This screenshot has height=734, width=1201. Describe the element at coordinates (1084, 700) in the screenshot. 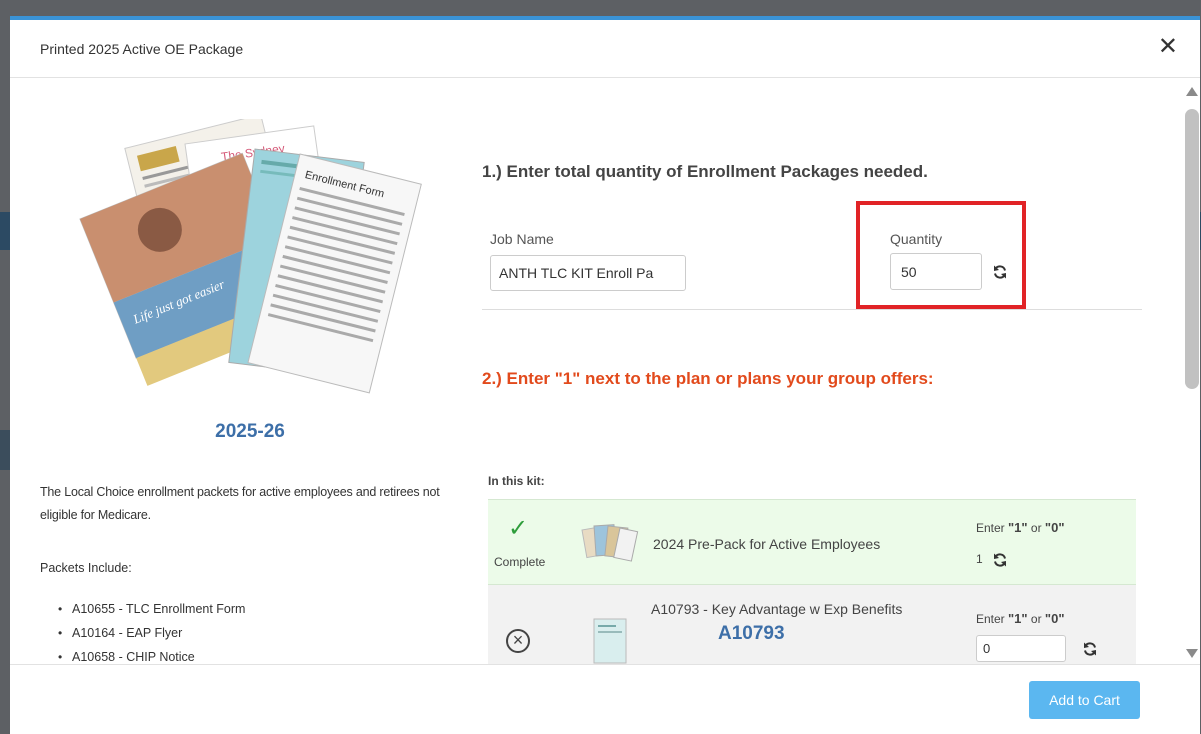

I see `add-to-cart-button: Add to Cart` at that location.